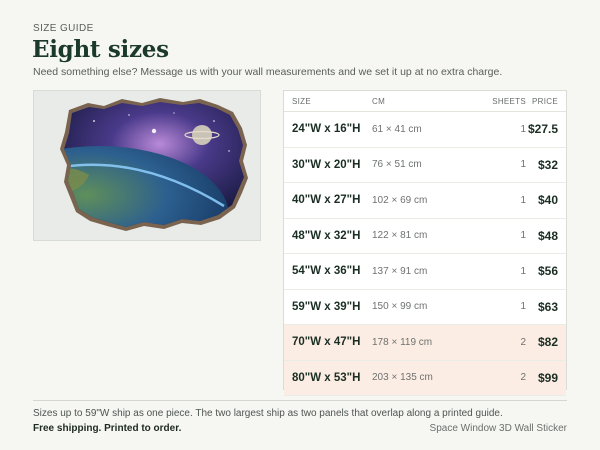 The height and width of the screenshot is (450, 600). I want to click on row-size: 80"W x 53"H, so click(326, 377).